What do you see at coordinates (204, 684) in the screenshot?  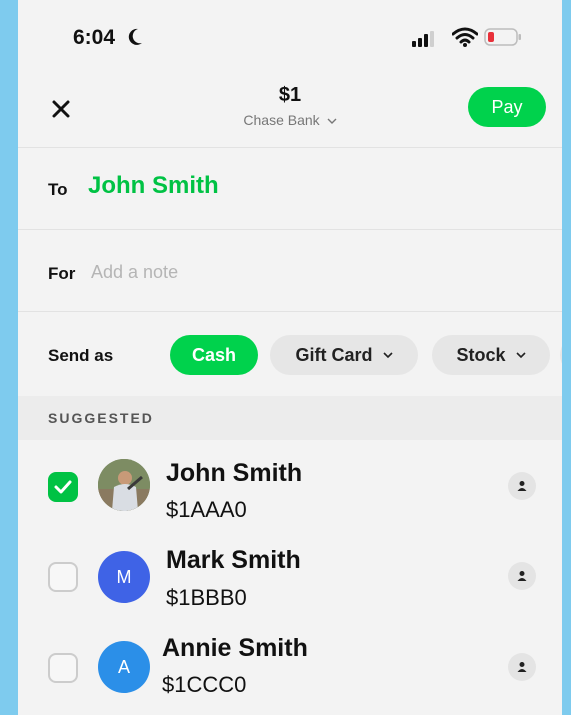 I see `contact-cashtag: $1CCC0` at bounding box center [204, 684].